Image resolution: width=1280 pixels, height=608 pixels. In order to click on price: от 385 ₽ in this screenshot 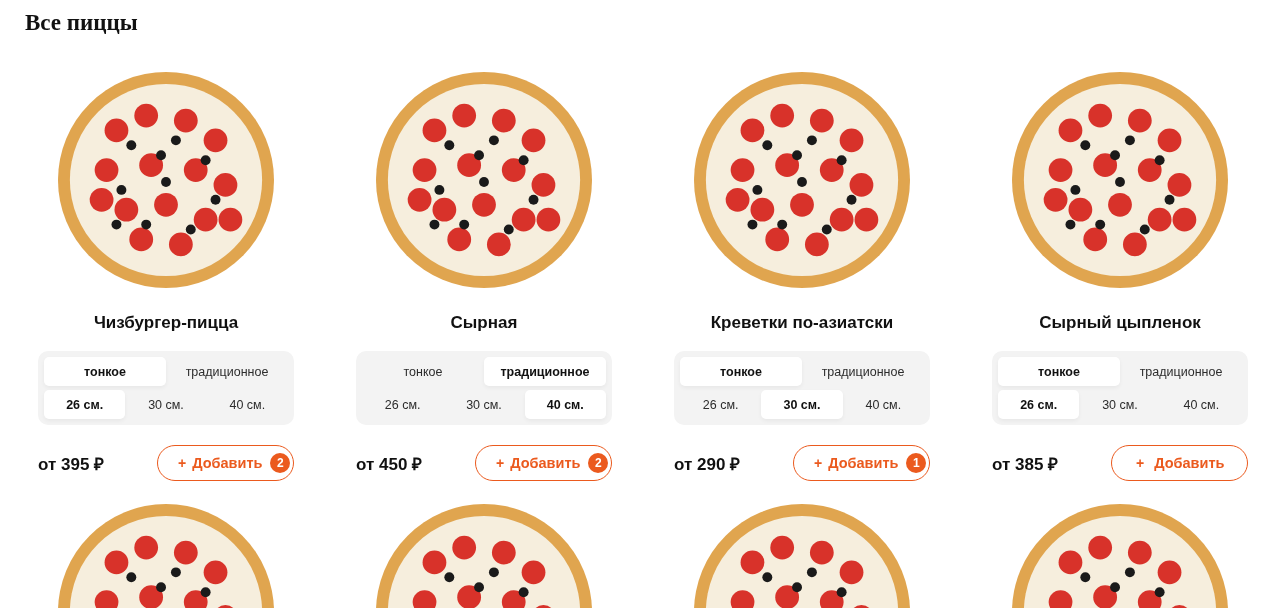, I will do `click(1025, 464)`.